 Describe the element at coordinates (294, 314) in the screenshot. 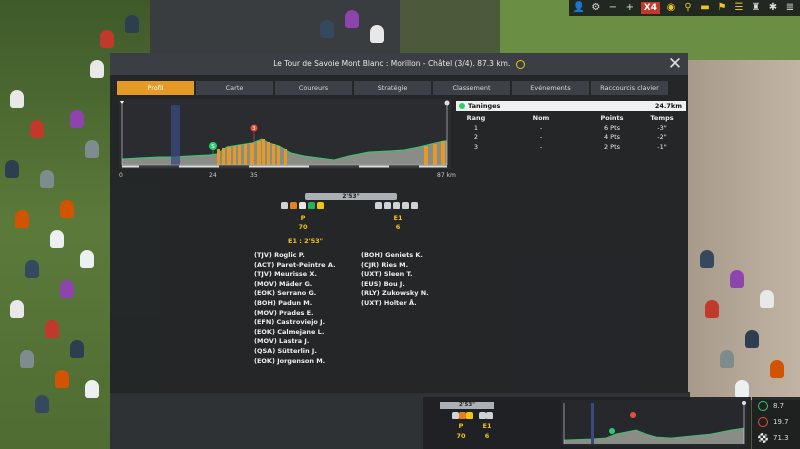

I see `rider-name: (MOV) Prades E.` at that location.